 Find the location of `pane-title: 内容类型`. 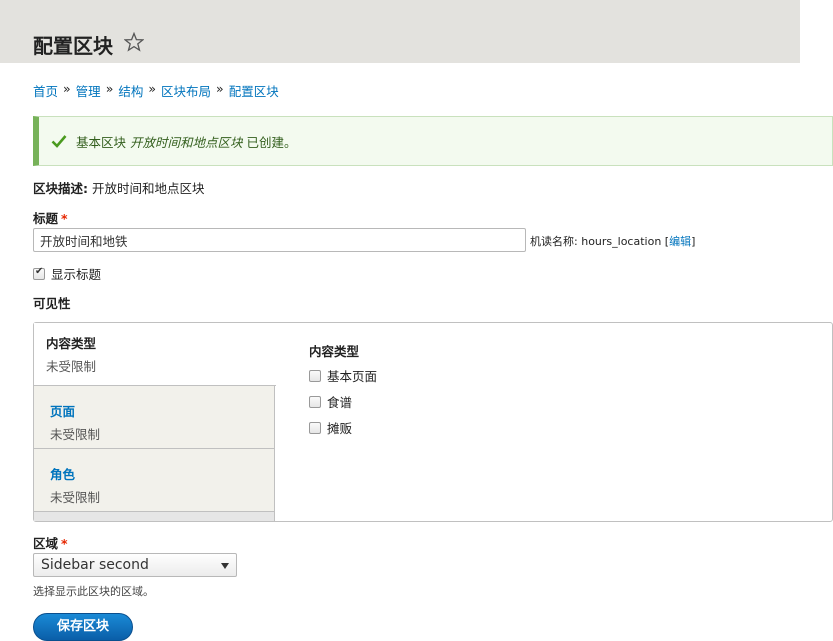

pane-title: 内容类型 is located at coordinates (334, 351).